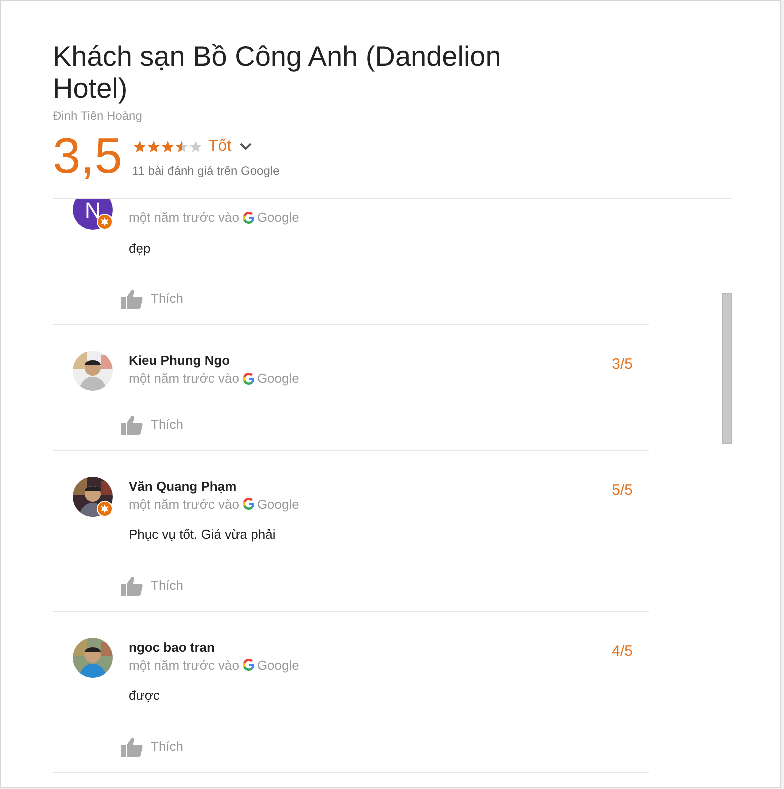 Image resolution: width=784 pixels, height=789 pixels. Describe the element at coordinates (220, 147) in the screenshot. I see `rating-label: Tốt` at that location.